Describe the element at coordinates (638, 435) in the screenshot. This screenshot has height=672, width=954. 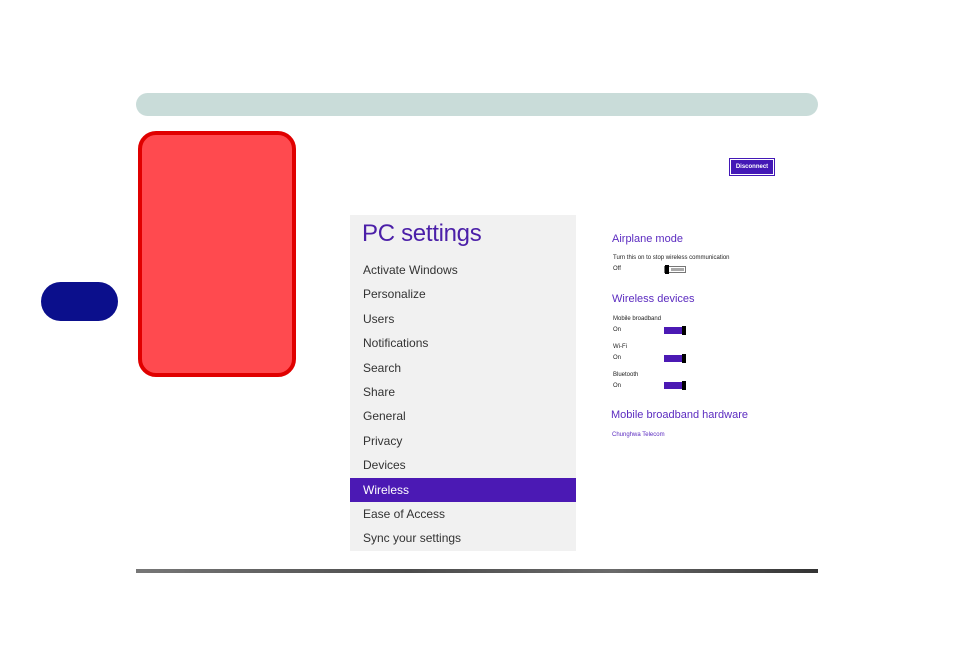
I see `broadband-provider-link: Chunghwa Telecom` at that location.